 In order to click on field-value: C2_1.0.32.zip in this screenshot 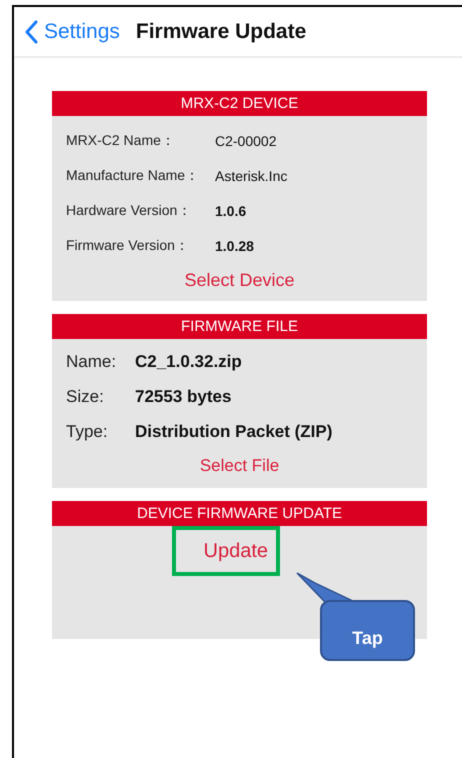, I will do `click(188, 362)`.